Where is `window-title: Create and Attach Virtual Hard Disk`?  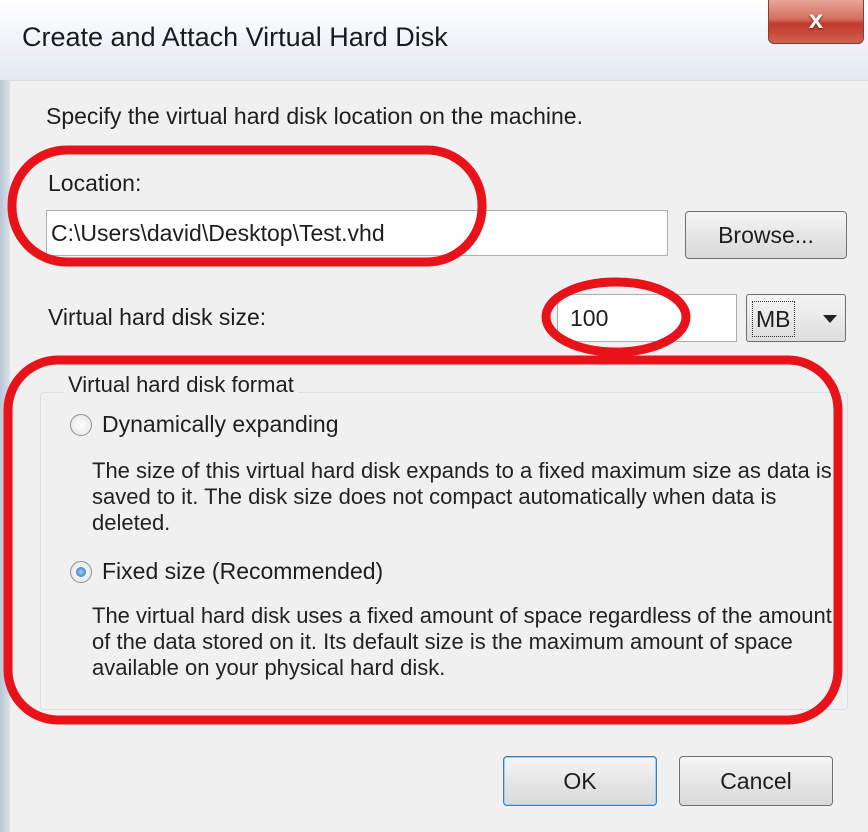 window-title: Create and Attach Virtual Hard Disk is located at coordinates (235, 37).